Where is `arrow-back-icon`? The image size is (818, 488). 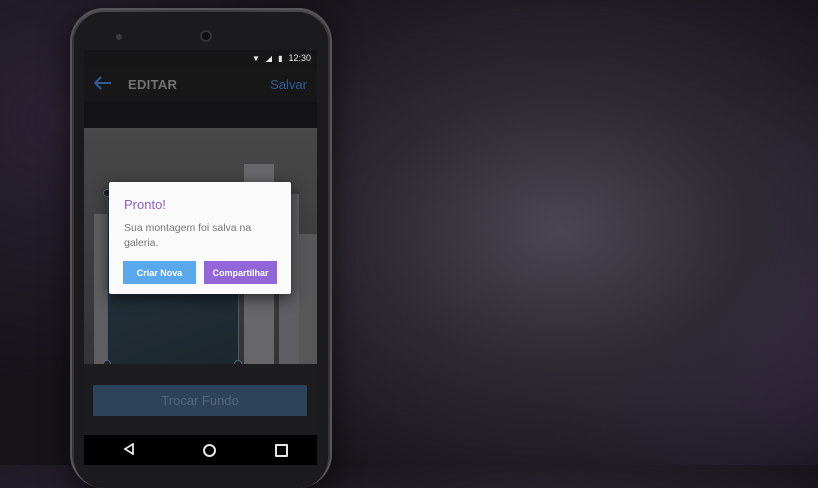
arrow-back-icon is located at coordinates (106, 84).